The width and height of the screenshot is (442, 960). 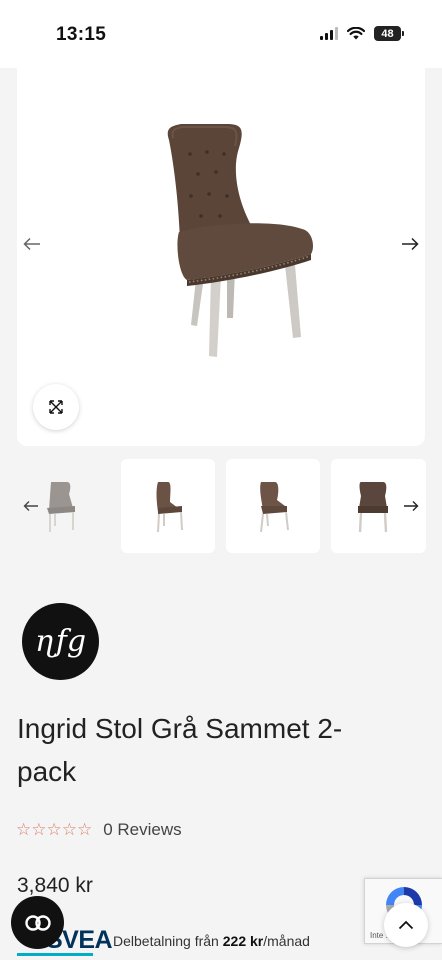 I want to click on scroll-top-button, so click(x=406, y=925).